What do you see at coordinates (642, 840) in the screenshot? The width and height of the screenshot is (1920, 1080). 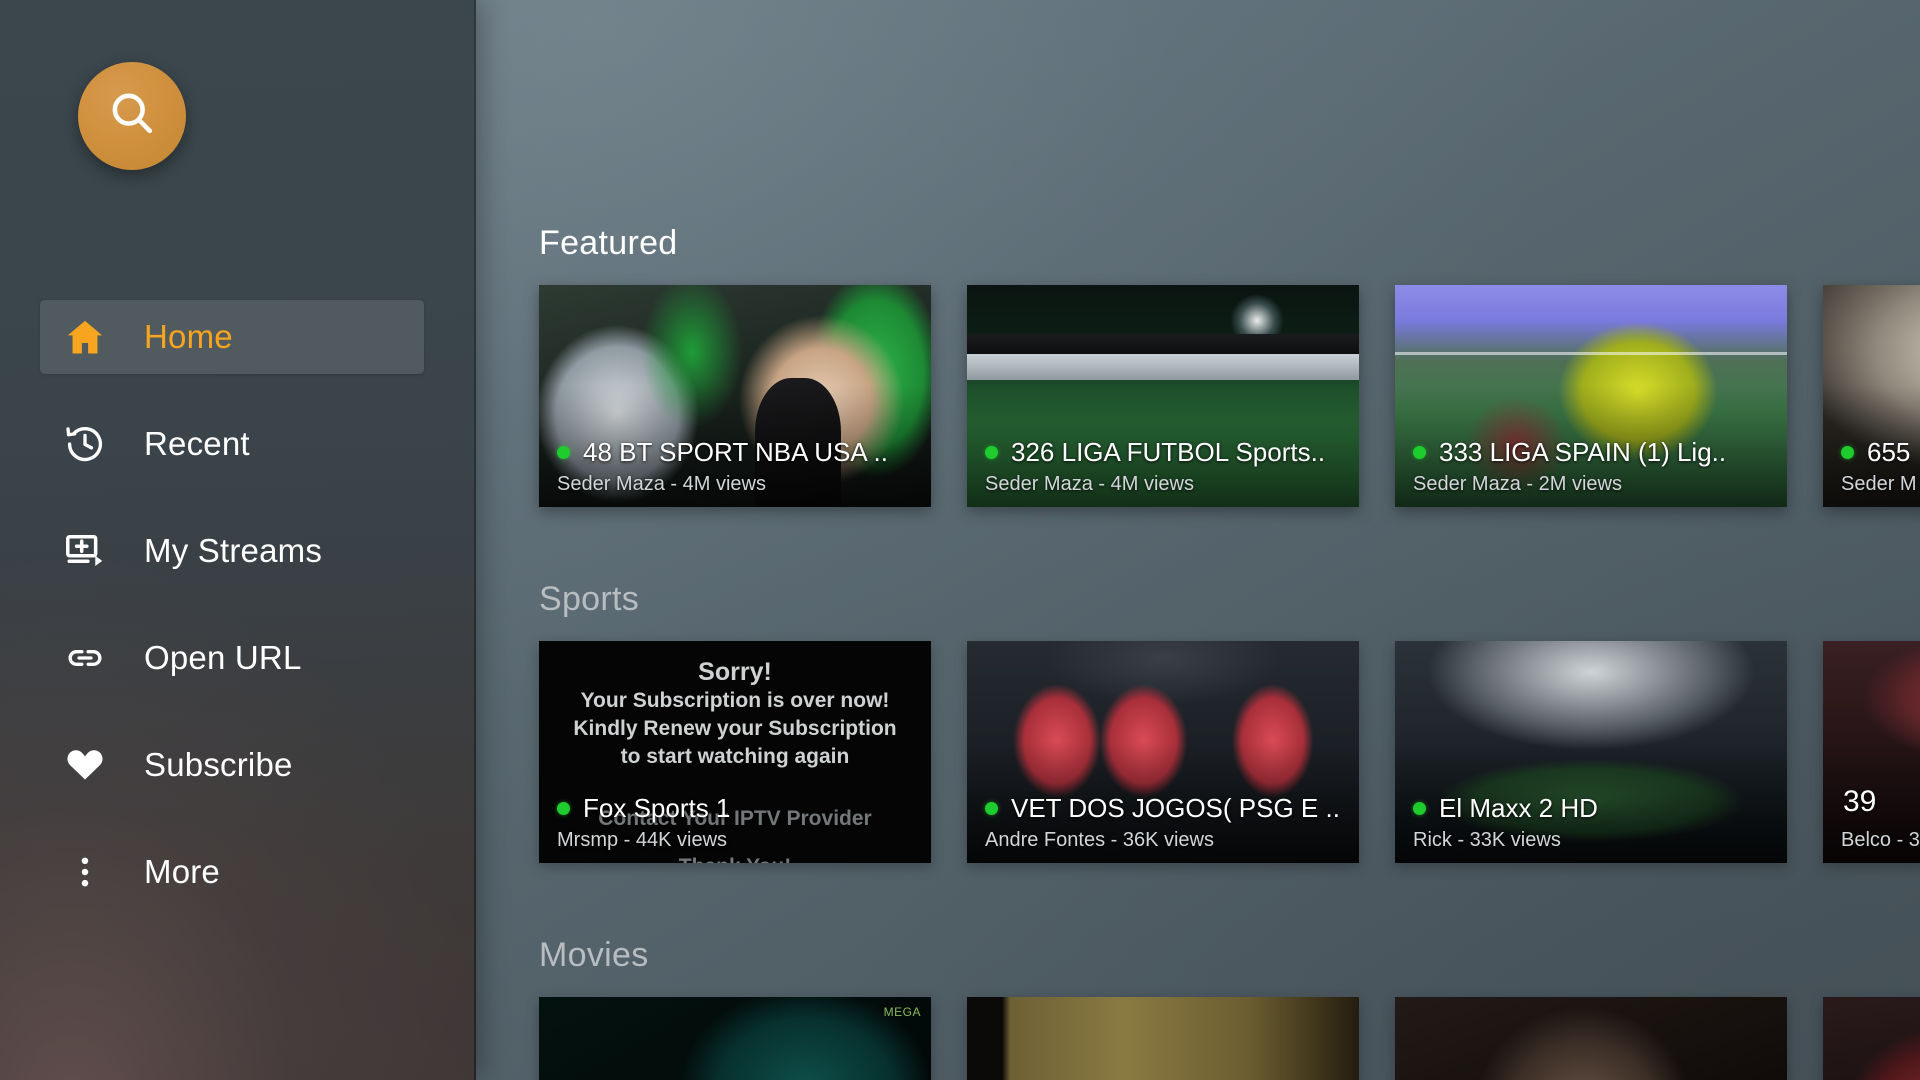 I see `card-subtitle: Mrsmp - 44K views` at bounding box center [642, 840].